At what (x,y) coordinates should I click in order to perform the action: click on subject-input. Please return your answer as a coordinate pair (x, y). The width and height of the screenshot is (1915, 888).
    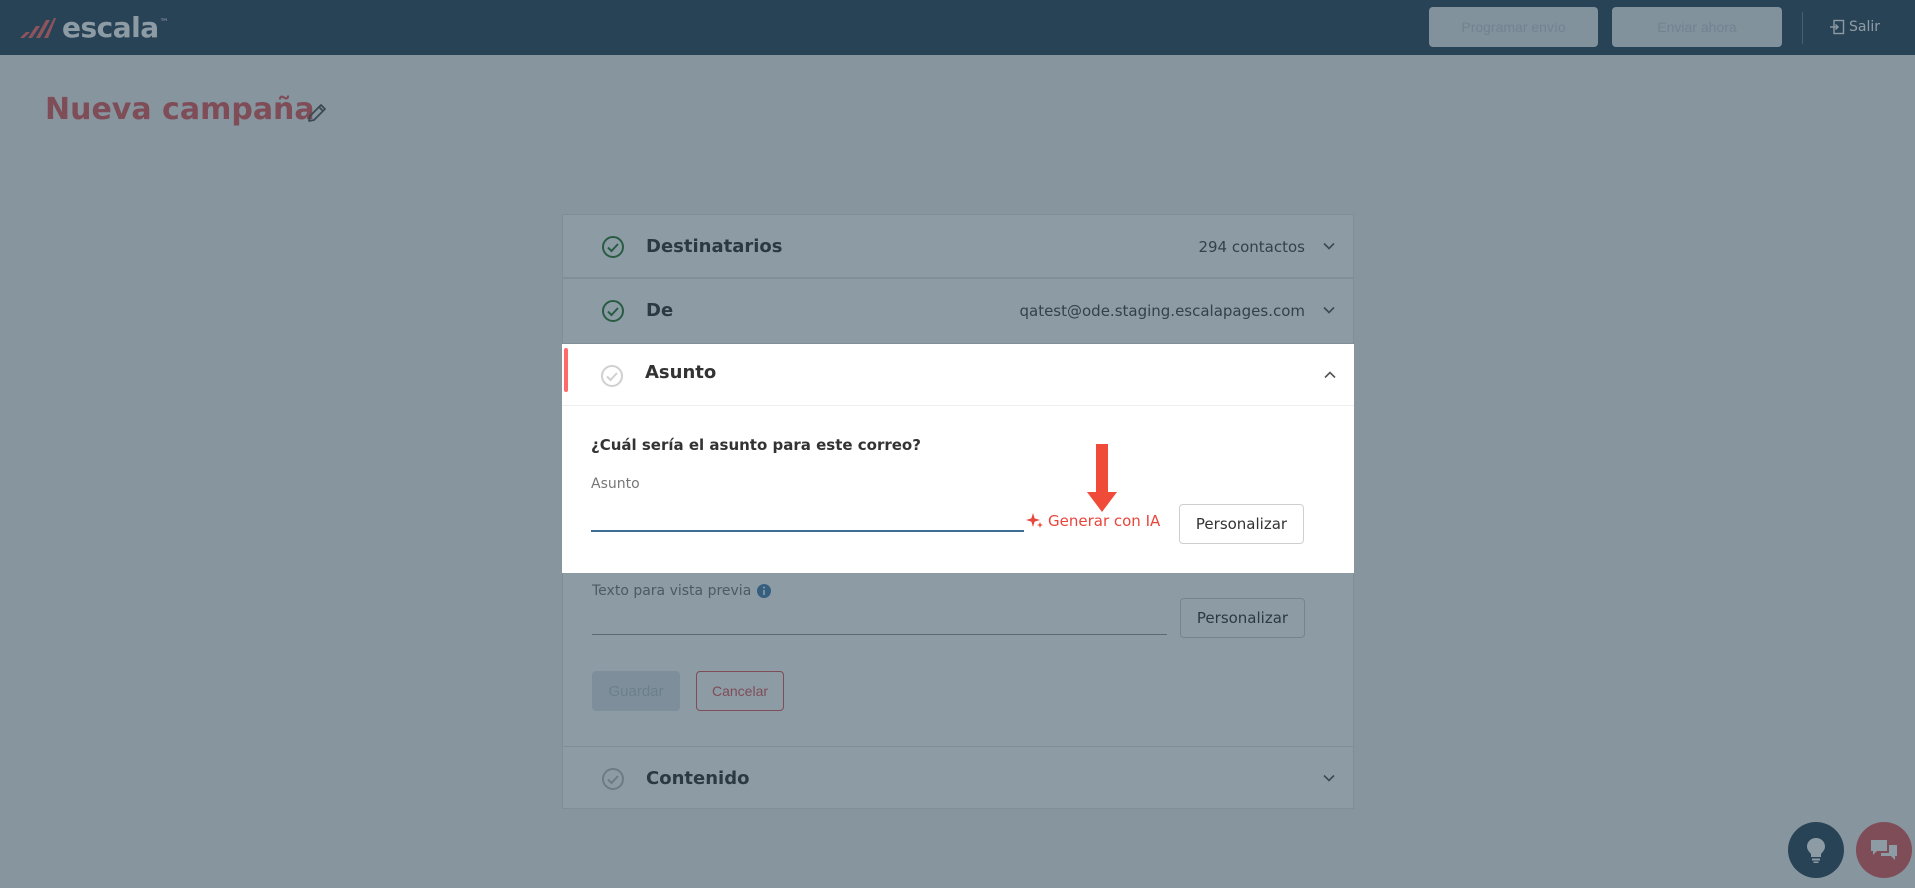
    Looking at the image, I should click on (807, 517).